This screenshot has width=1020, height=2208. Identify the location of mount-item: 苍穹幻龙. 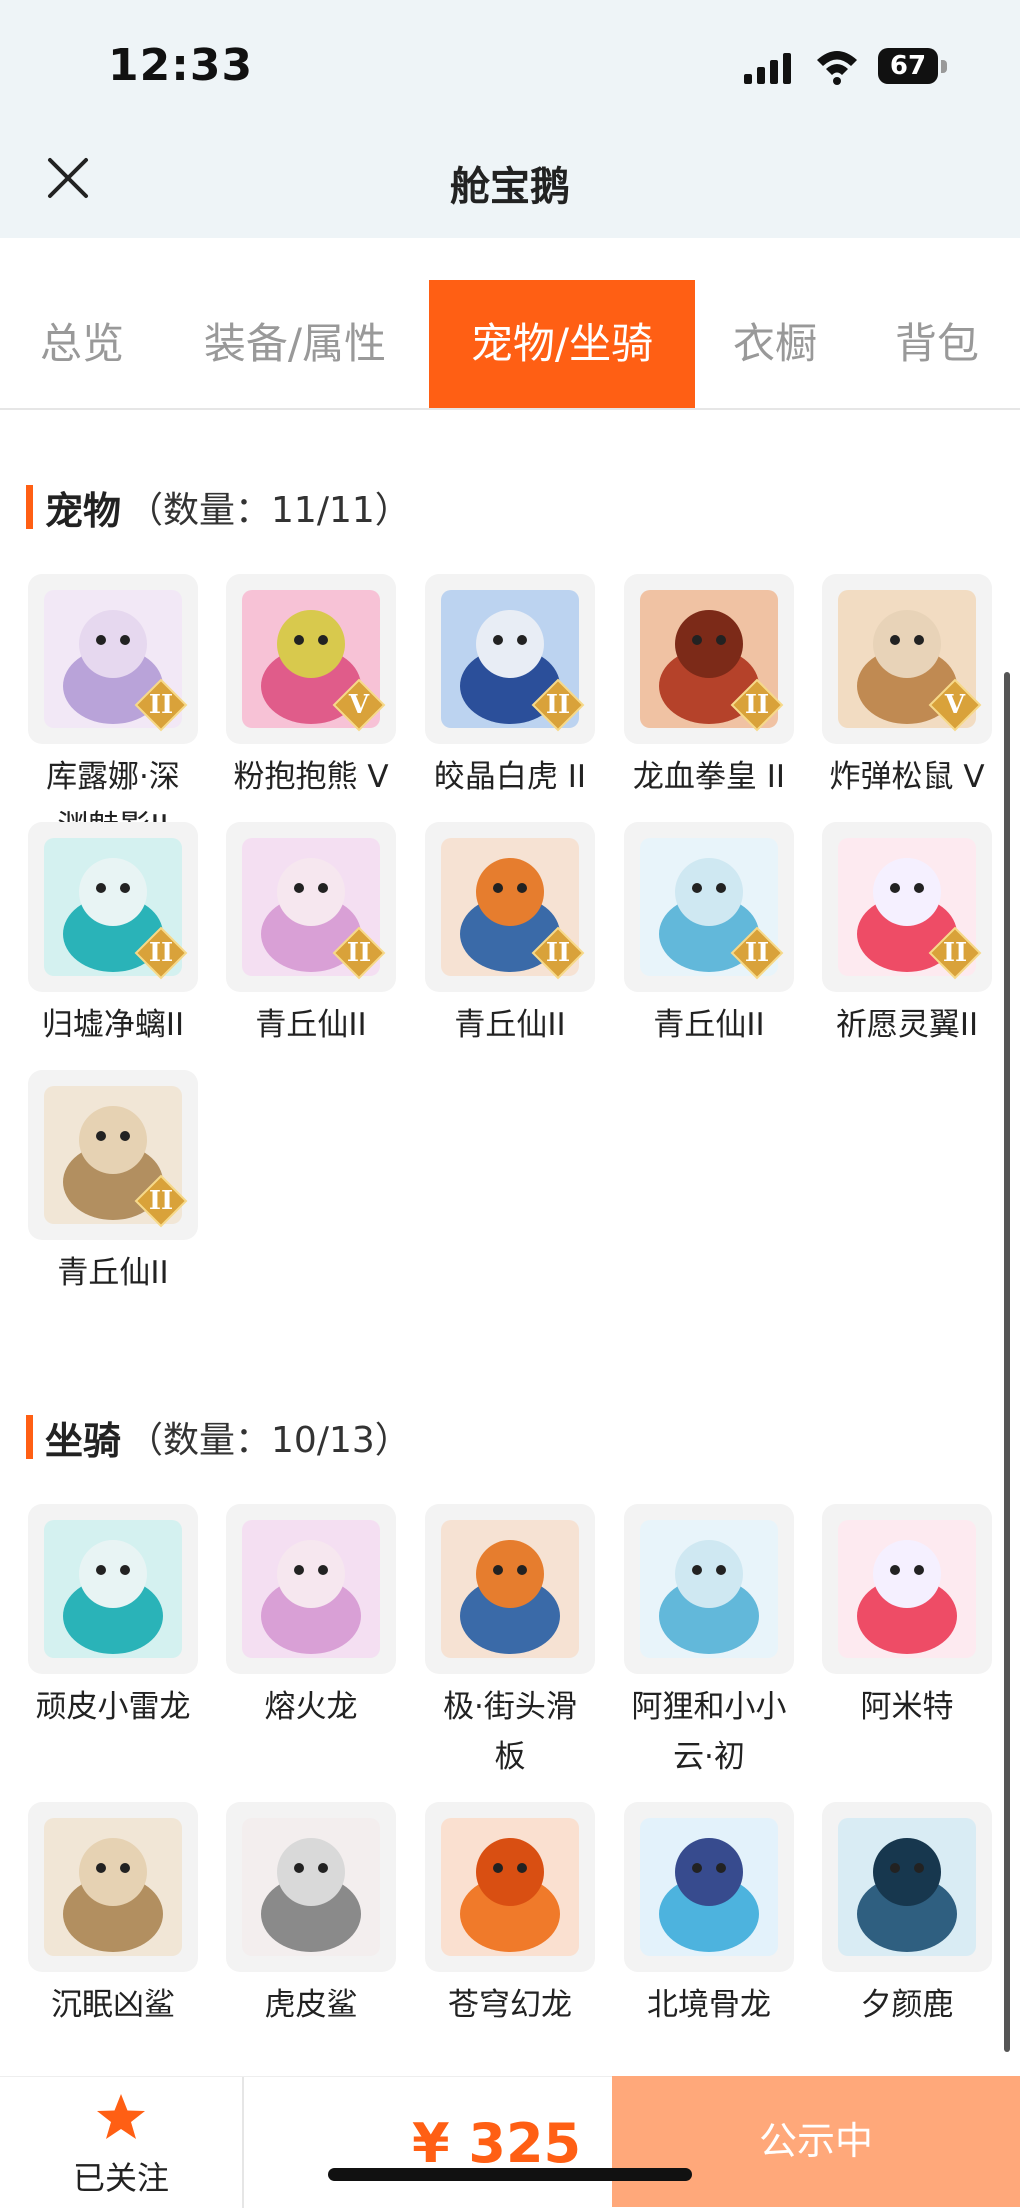
(496, 1937).